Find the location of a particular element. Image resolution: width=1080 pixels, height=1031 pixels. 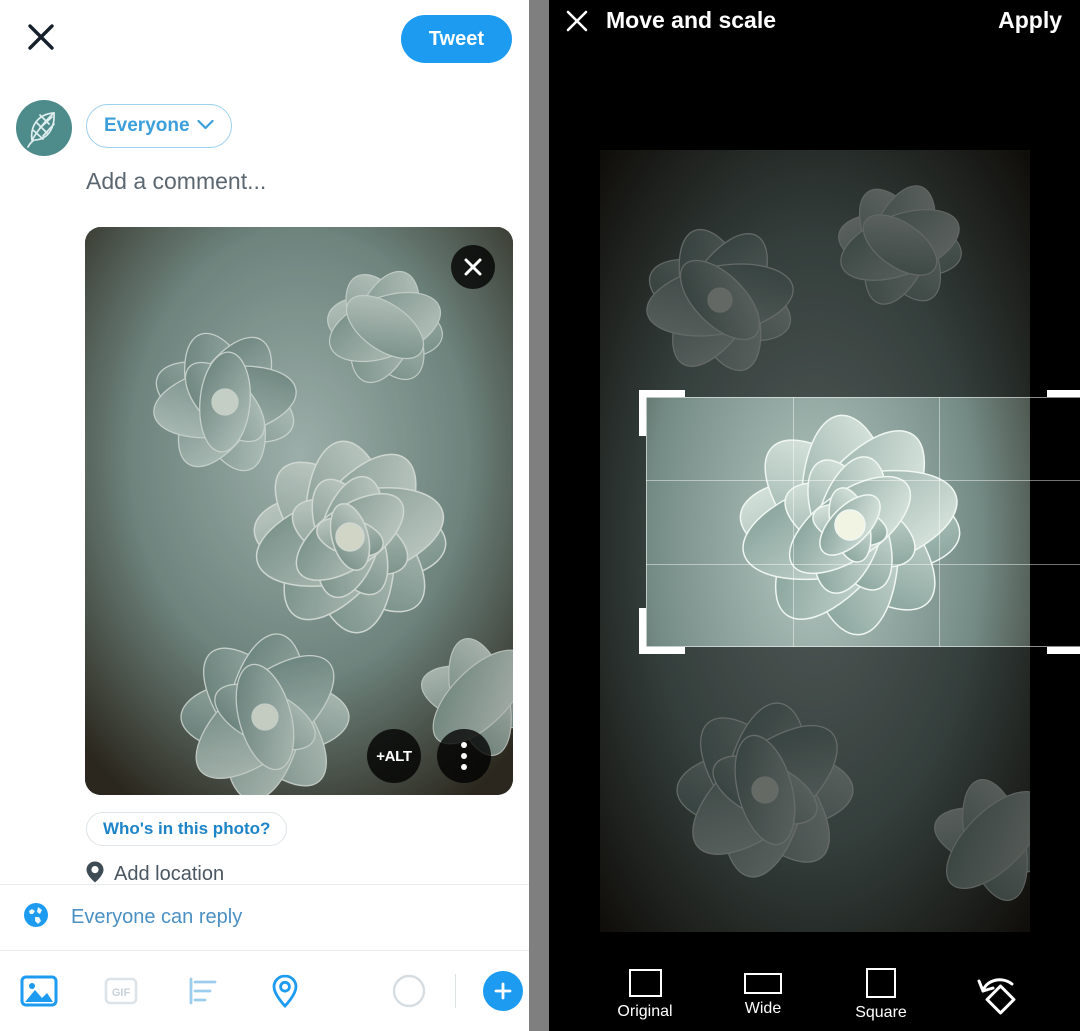

compose-header: Tweet is located at coordinates (264, 39).